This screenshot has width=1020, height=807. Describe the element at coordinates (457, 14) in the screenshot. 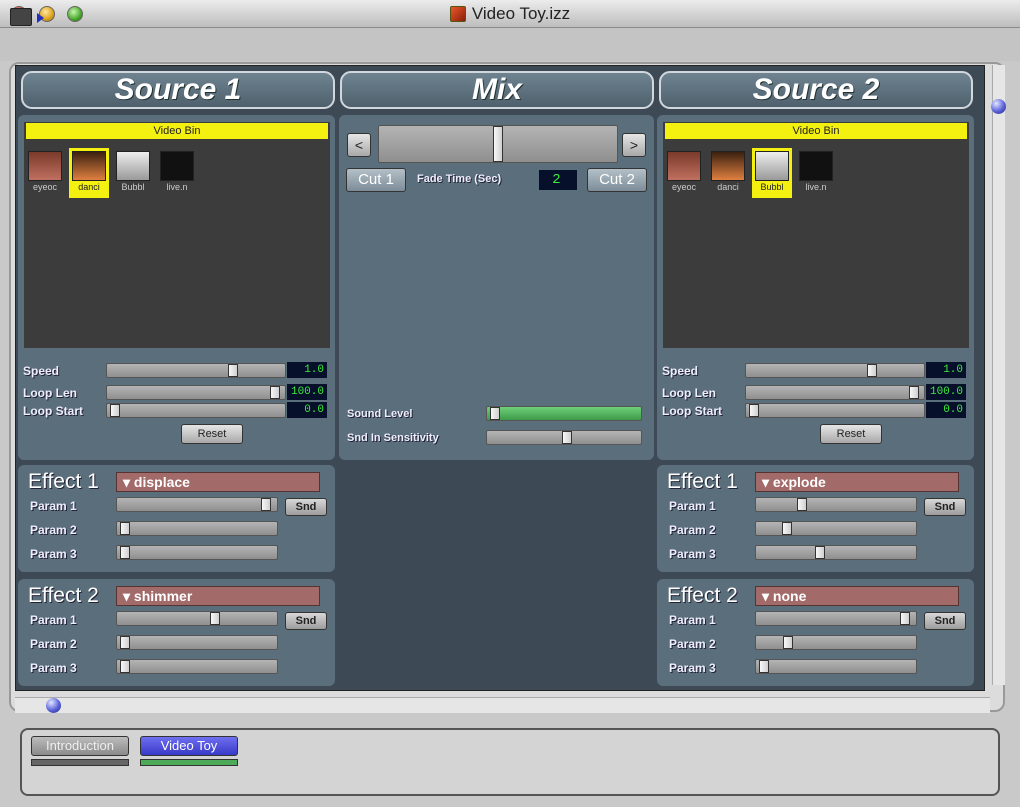

I see `document-icon` at that location.